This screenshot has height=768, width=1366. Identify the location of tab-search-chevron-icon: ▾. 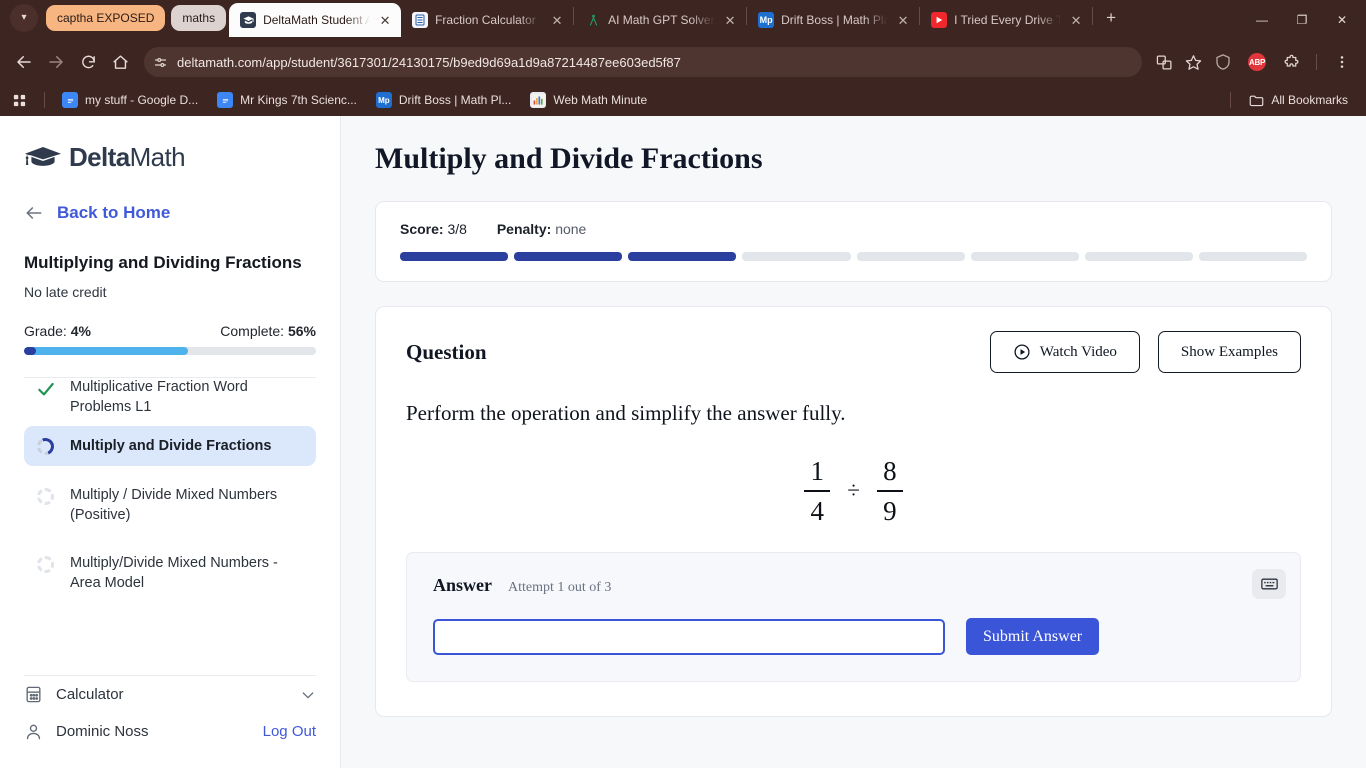
(24, 17).